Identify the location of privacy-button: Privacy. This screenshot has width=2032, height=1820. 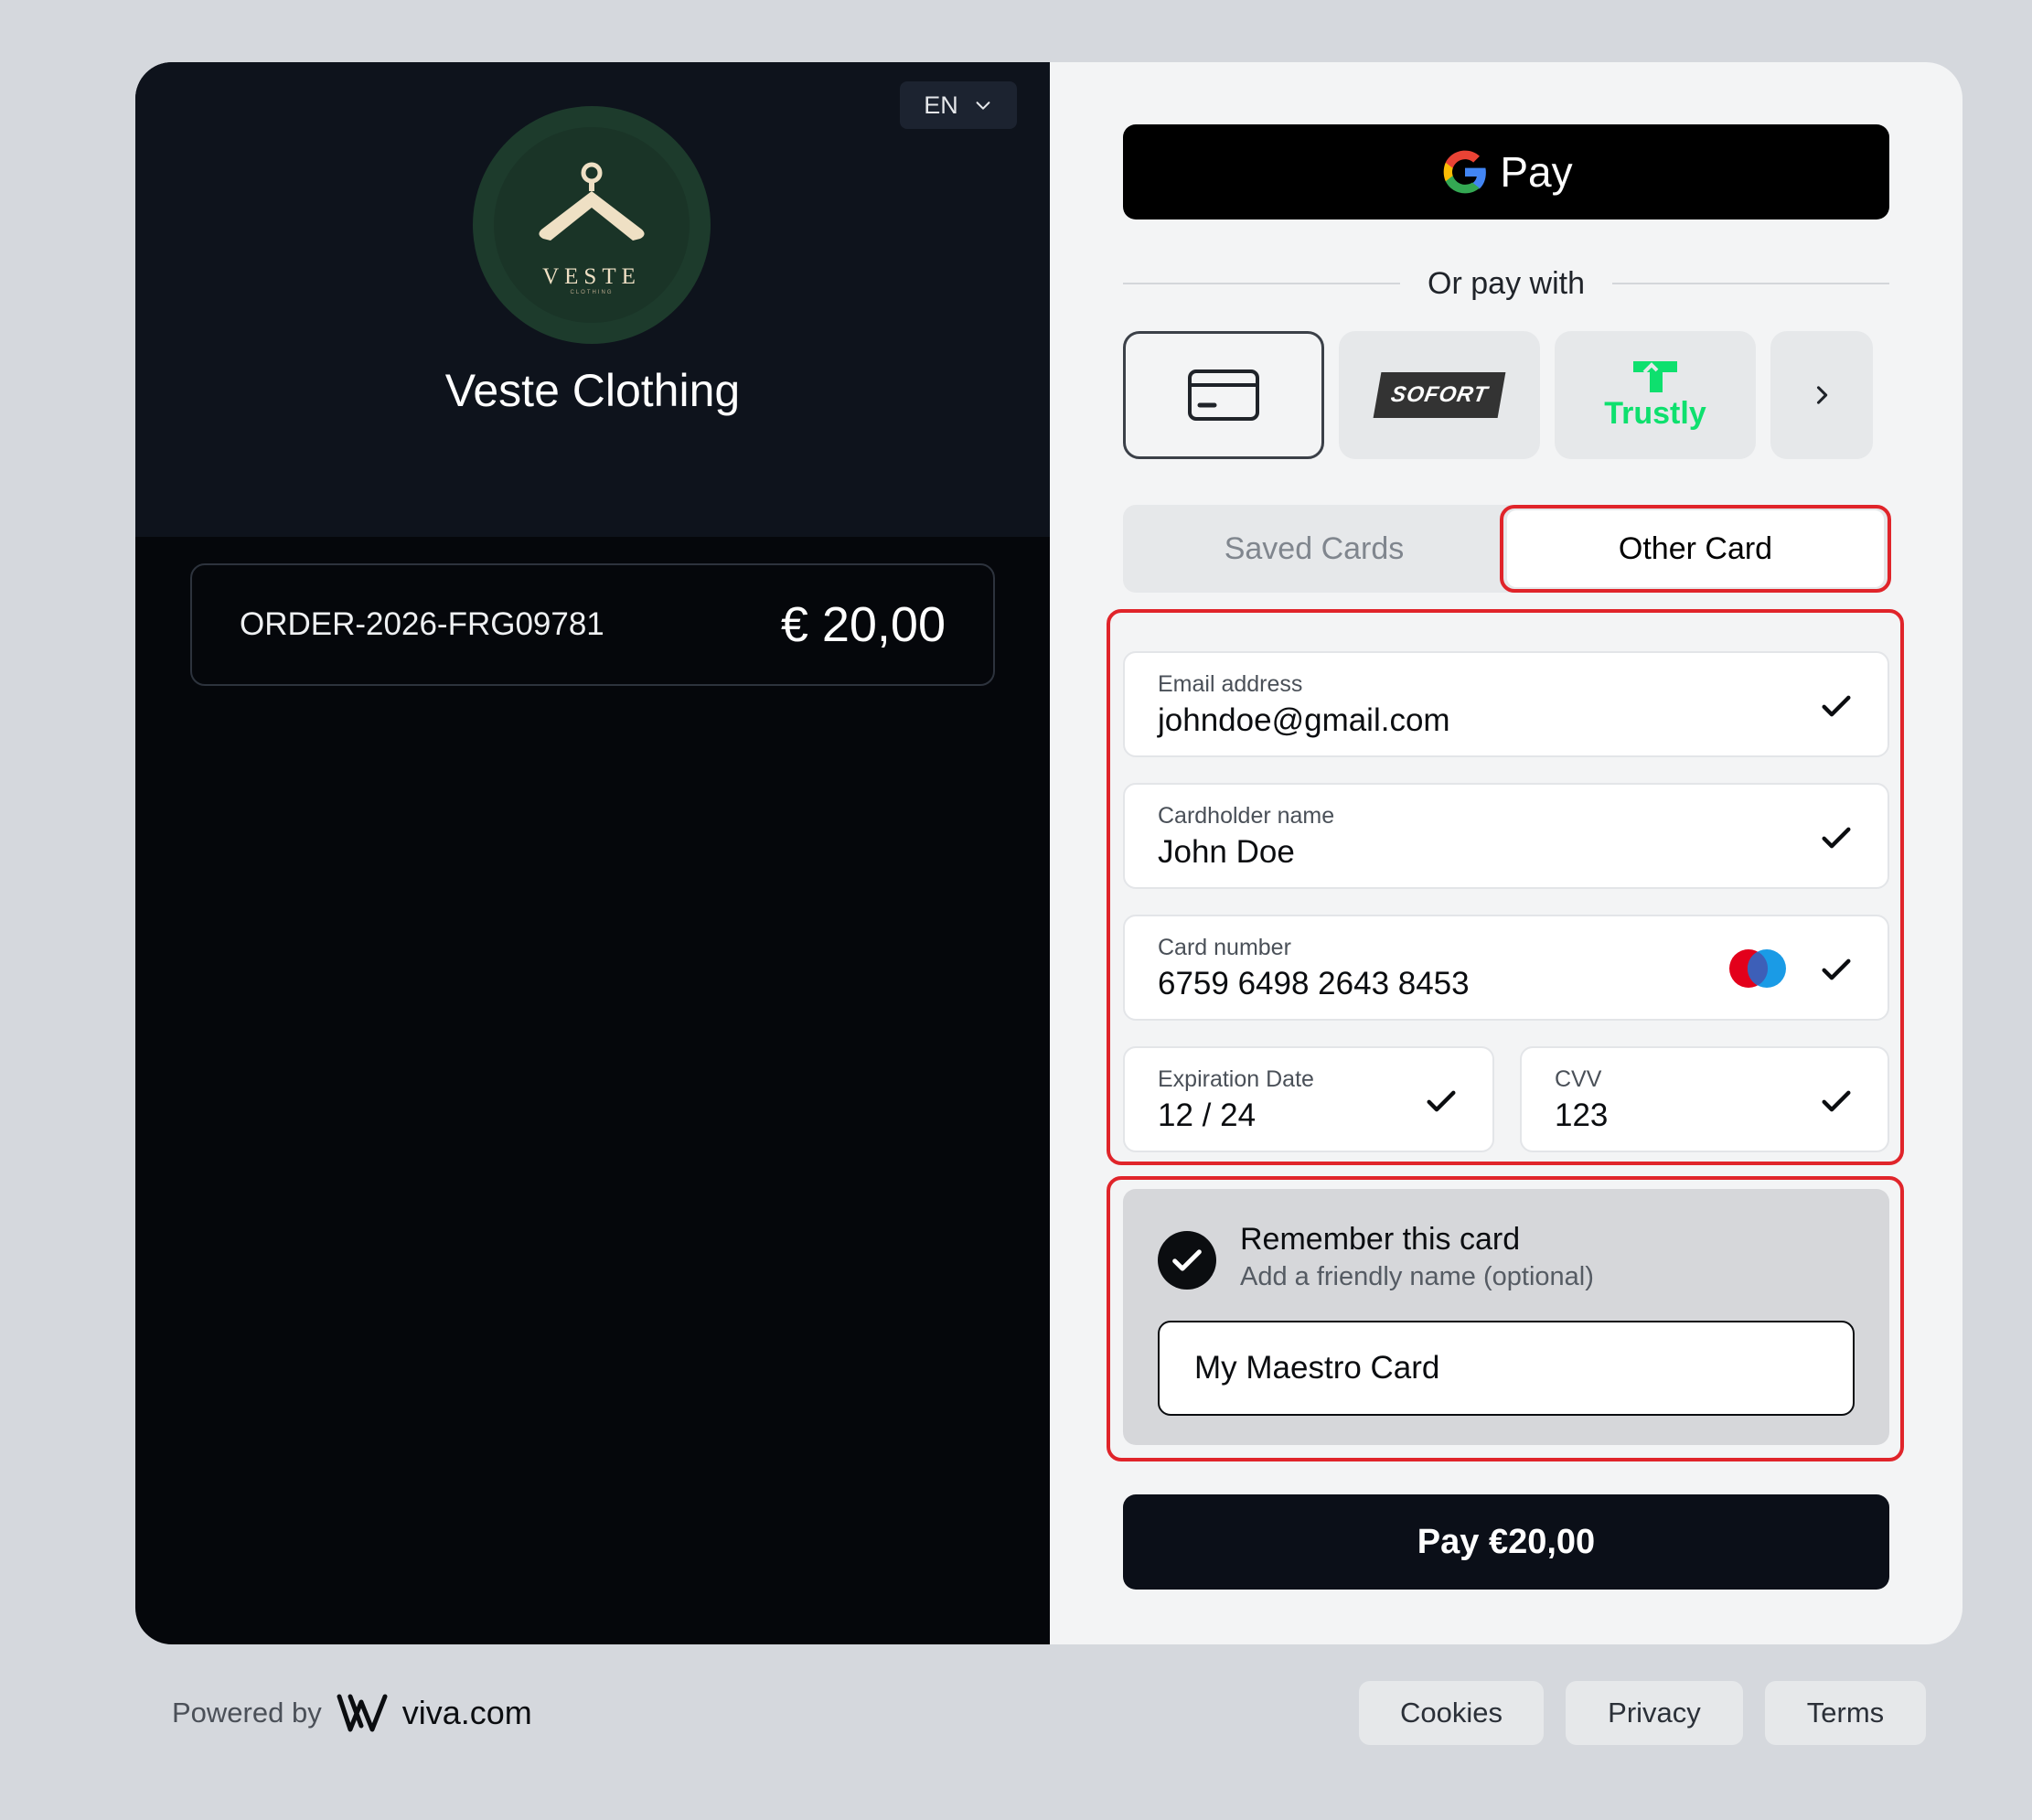
(1654, 1713).